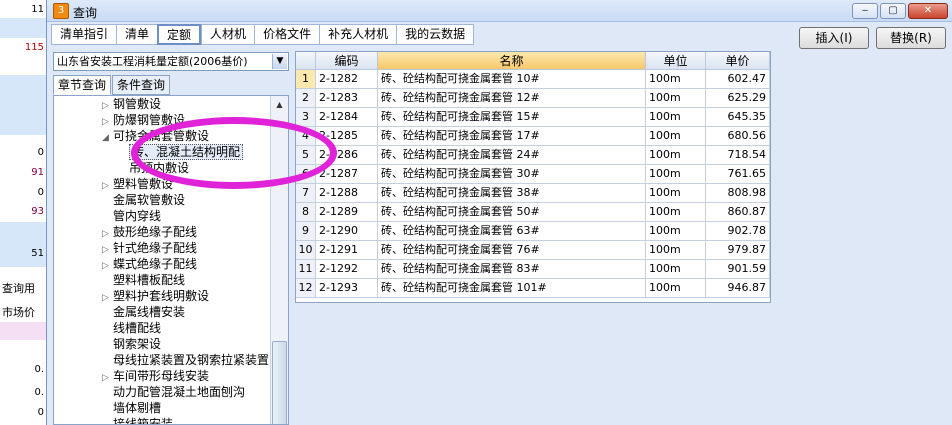 This screenshot has height=425, width=952. Describe the element at coordinates (149, 200) in the screenshot. I see `tree-item-label: 金属软管敷设` at that location.